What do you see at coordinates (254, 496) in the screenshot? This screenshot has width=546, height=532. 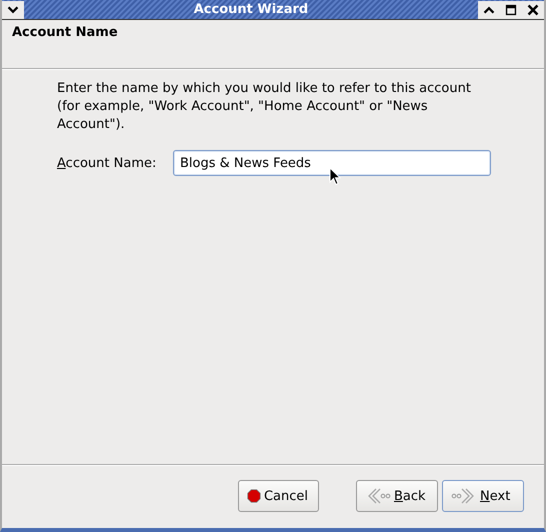 I see `stop-icon` at bounding box center [254, 496].